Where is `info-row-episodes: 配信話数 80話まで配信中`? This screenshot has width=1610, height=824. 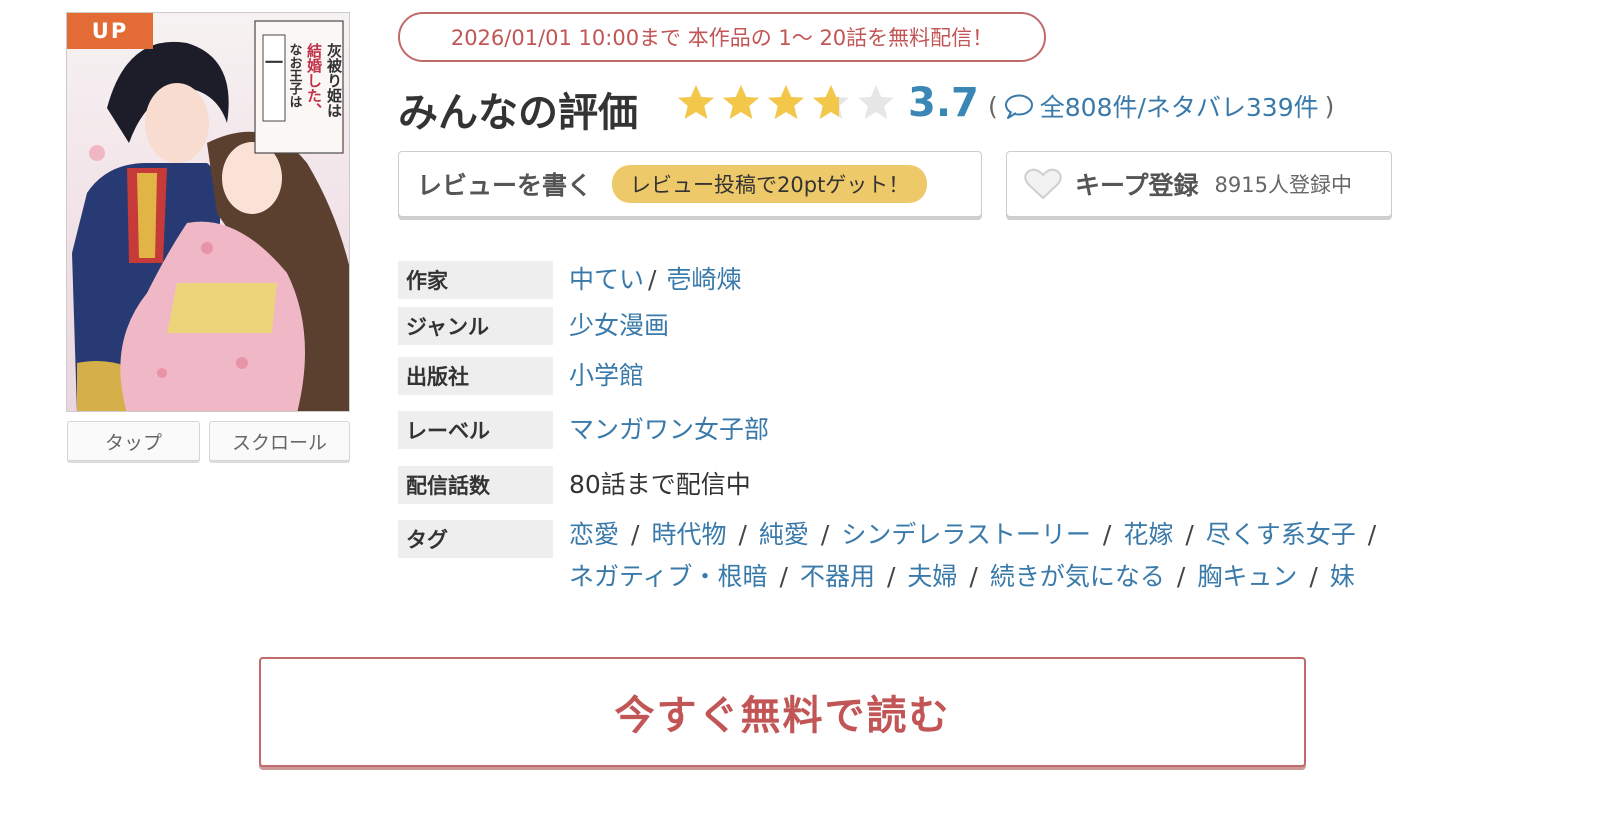 info-row-episodes: 配信話数 80話まで配信中 is located at coordinates (574, 485).